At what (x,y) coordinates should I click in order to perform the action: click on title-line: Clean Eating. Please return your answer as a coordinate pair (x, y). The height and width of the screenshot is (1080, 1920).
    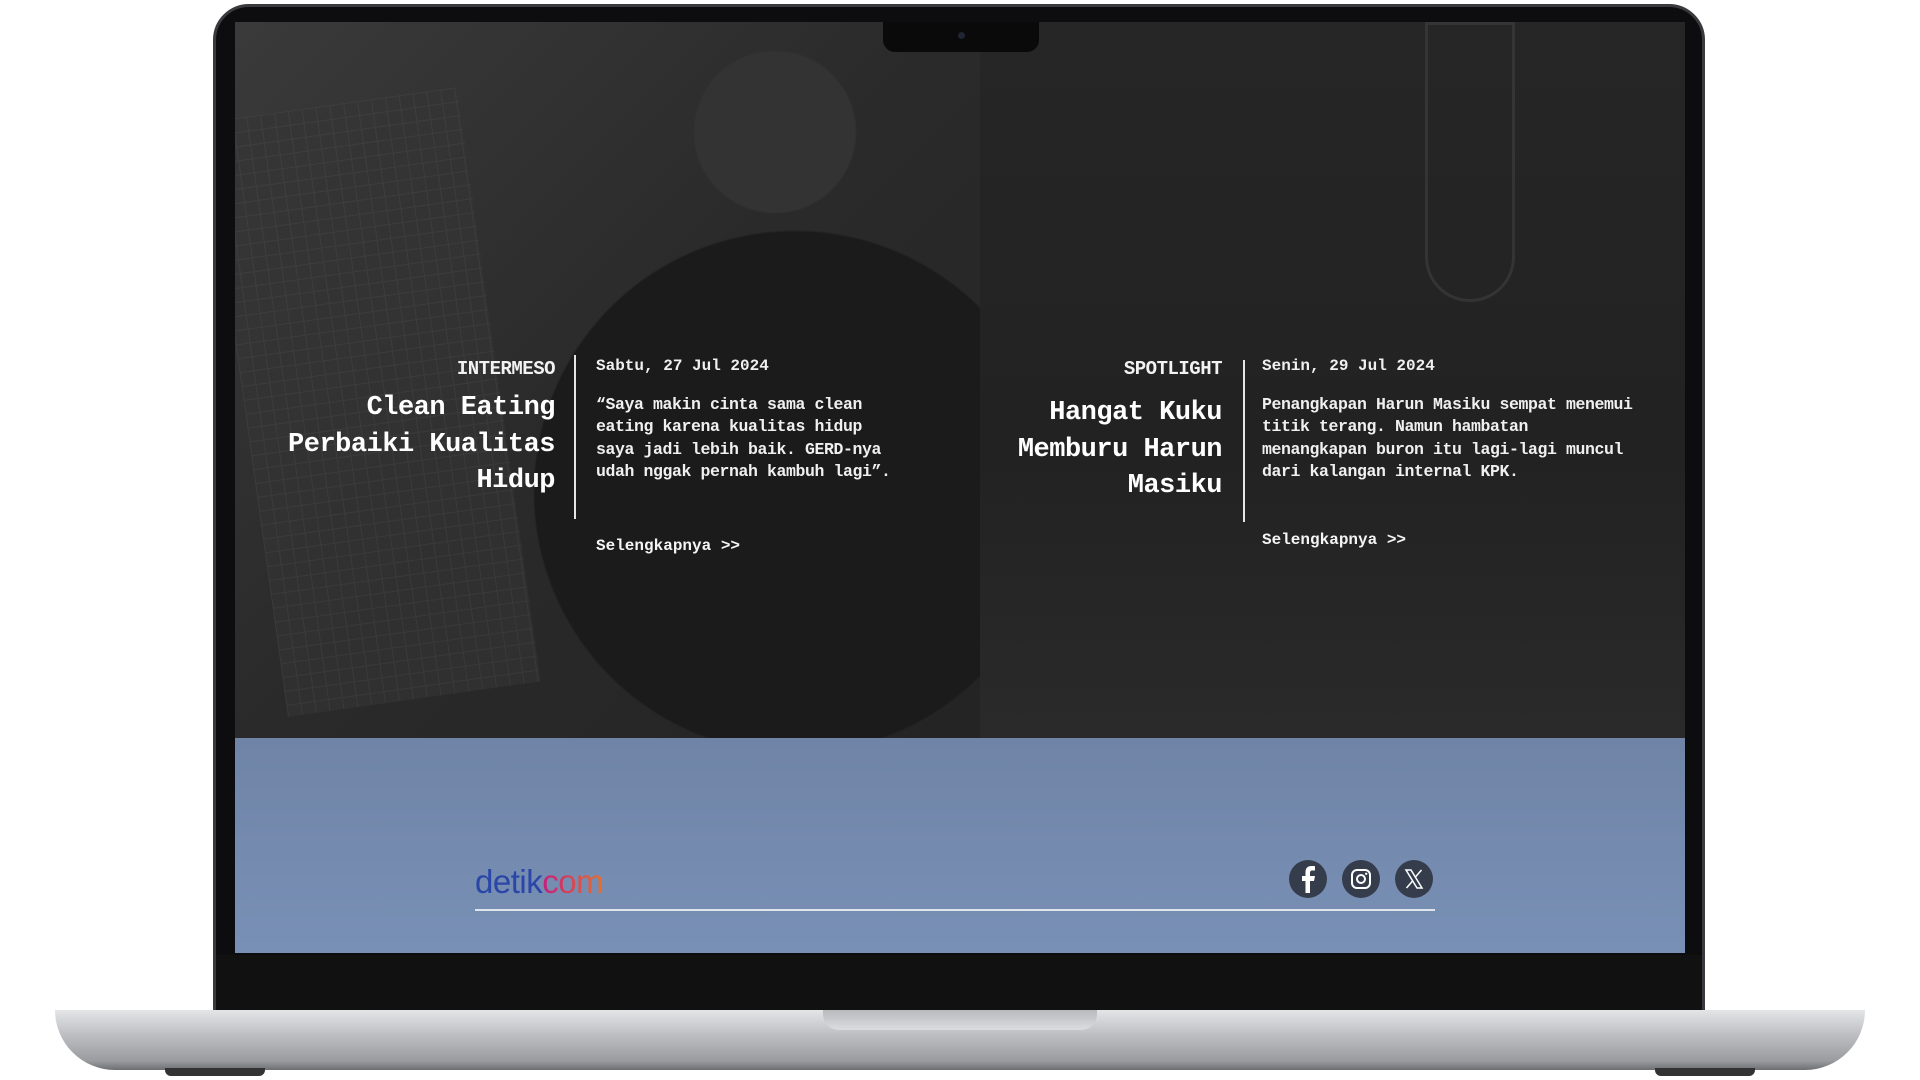
    Looking at the image, I should click on (461, 408).